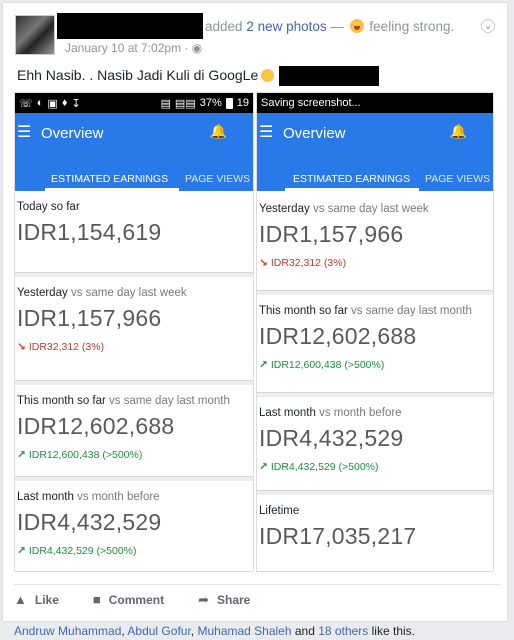  I want to click on chevron-down-icon: ⌄, so click(488, 26).